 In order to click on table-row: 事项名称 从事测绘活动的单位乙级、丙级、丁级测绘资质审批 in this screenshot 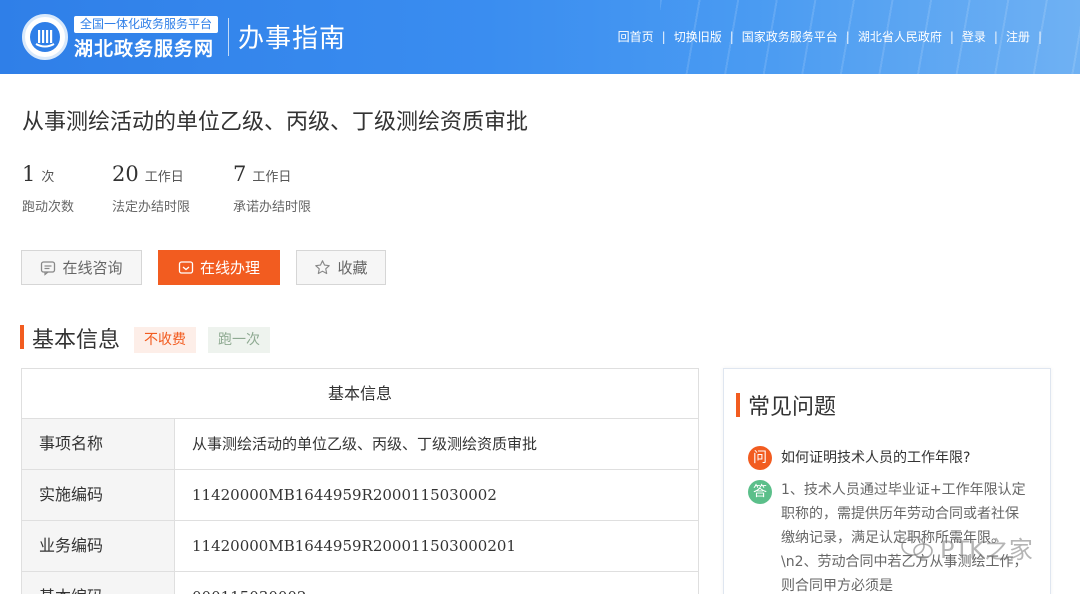, I will do `click(360, 444)`.